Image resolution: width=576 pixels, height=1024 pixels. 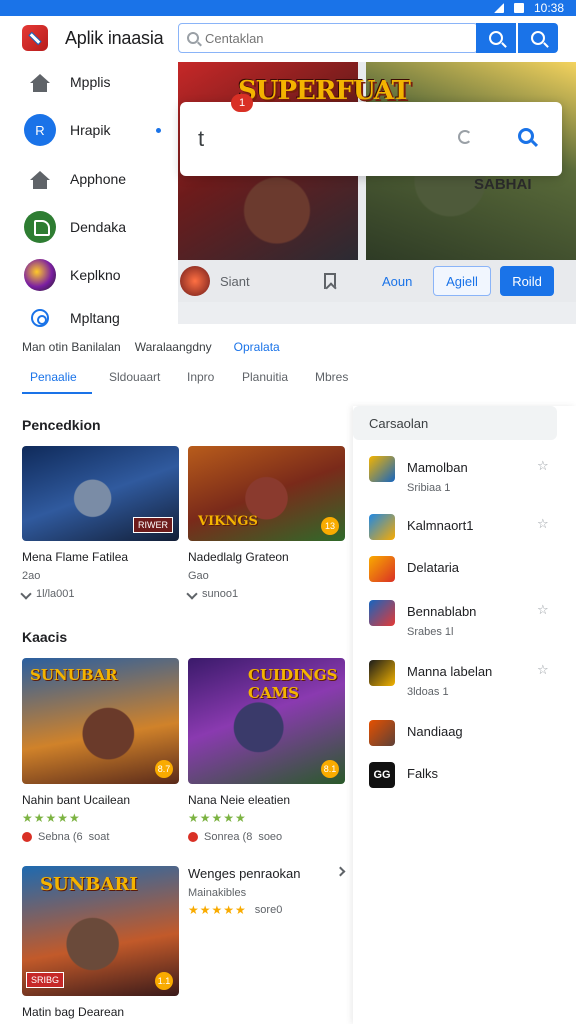 I want to click on game-thumbnail: CUIDINGS CAMS 8.1, so click(x=266, y=721).